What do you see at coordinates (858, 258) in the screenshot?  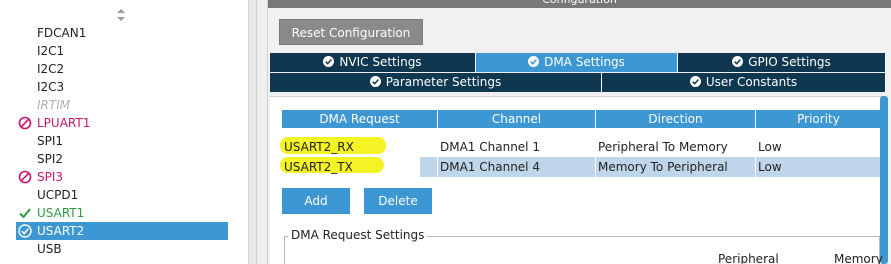 I see `memory-column-label: Memory` at bounding box center [858, 258].